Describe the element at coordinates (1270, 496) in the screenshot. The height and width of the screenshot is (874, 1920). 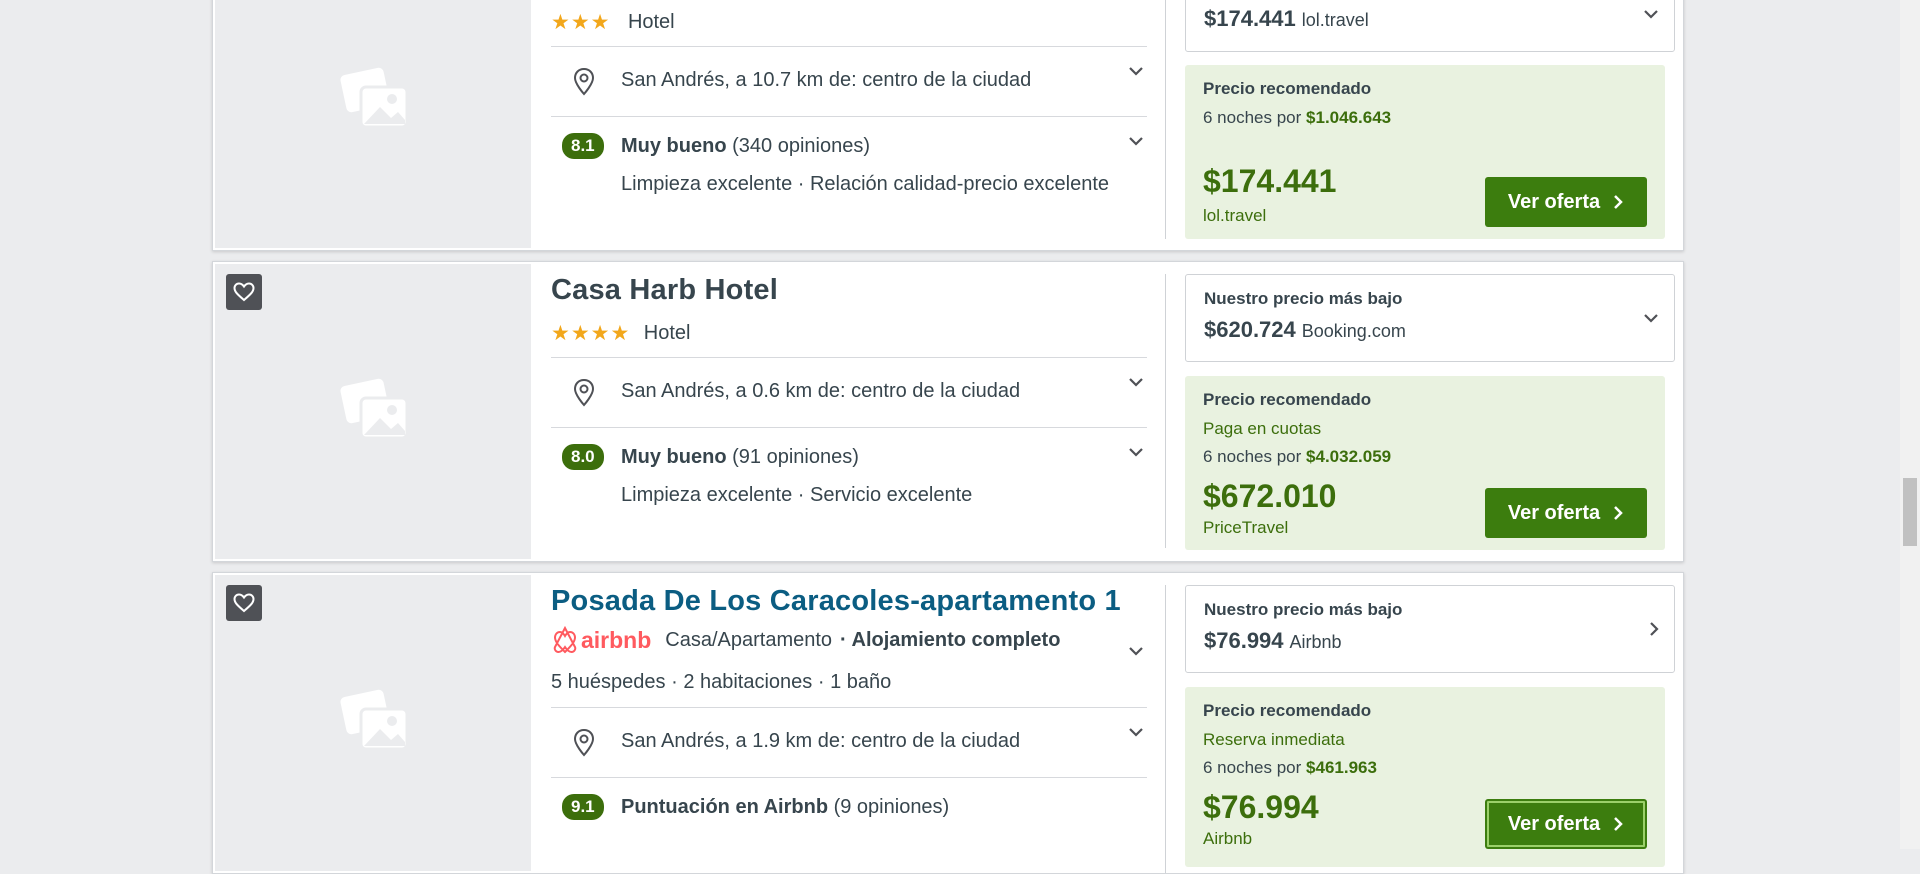
I see `recommended-price: $672.010` at that location.